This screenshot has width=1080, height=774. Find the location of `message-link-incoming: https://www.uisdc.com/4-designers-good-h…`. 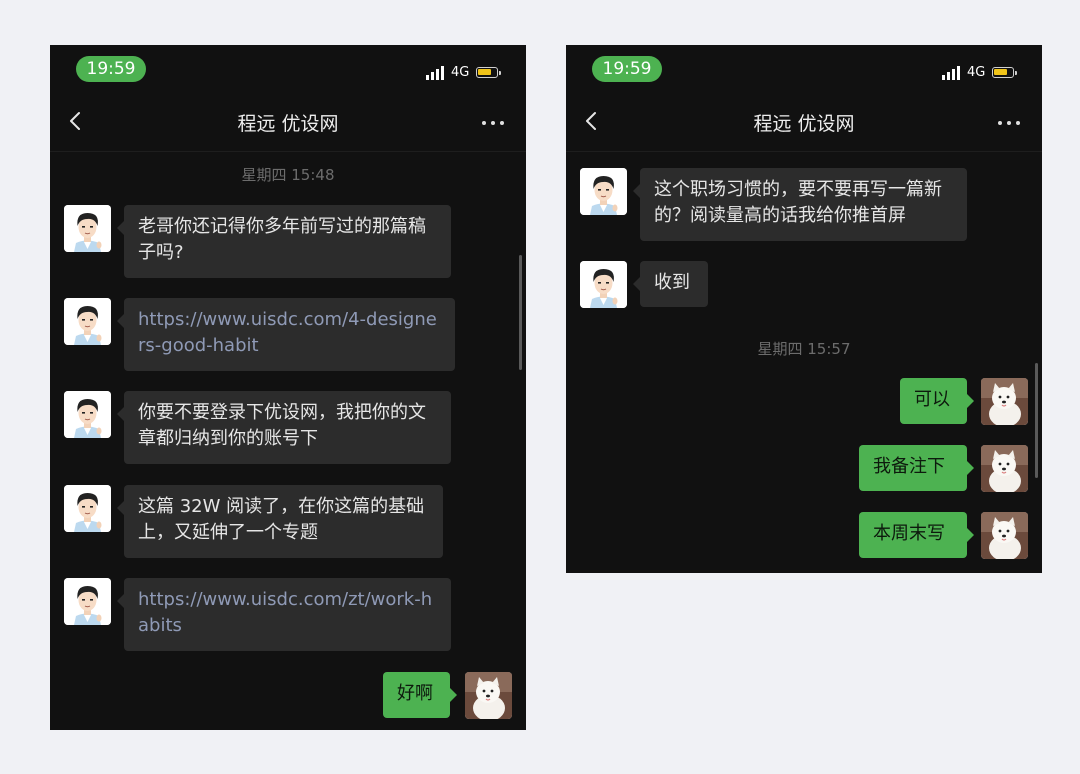

message-link-incoming: https://www.uisdc.com/4-designers-good-h… is located at coordinates (286, 334).